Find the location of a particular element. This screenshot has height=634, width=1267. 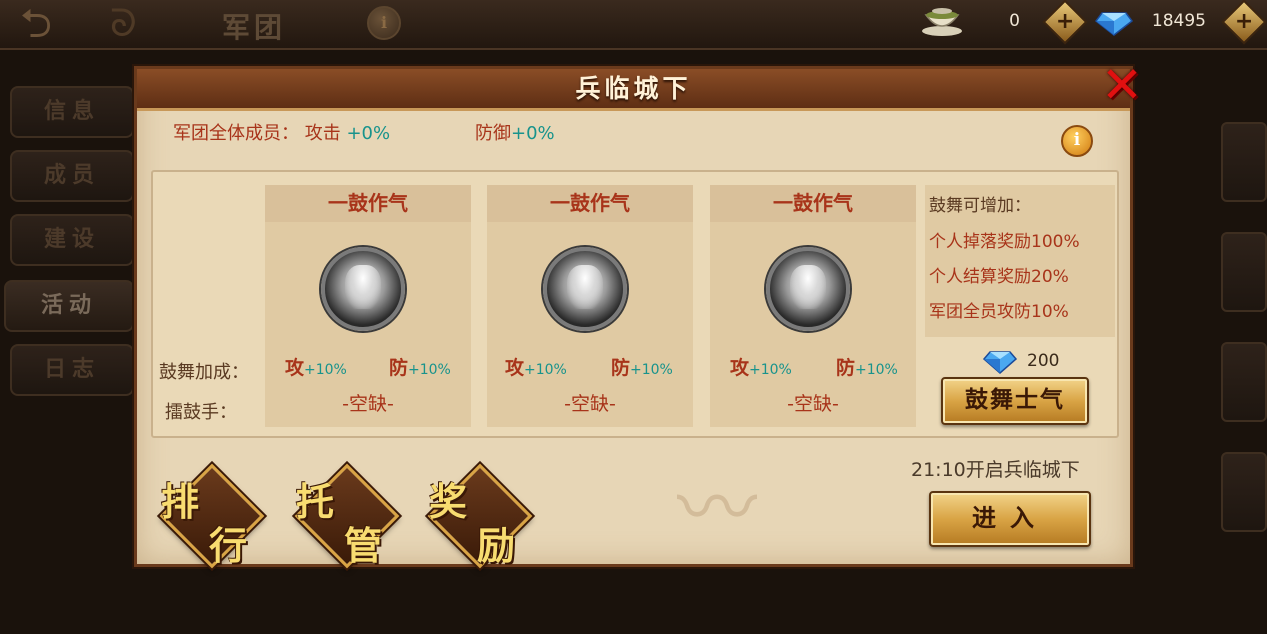

cheer-info: 鼓舞可增加： 个人掉落奖励100% 个人结算奖励20% 军团全员攻防10% is located at coordinates (1020, 261).